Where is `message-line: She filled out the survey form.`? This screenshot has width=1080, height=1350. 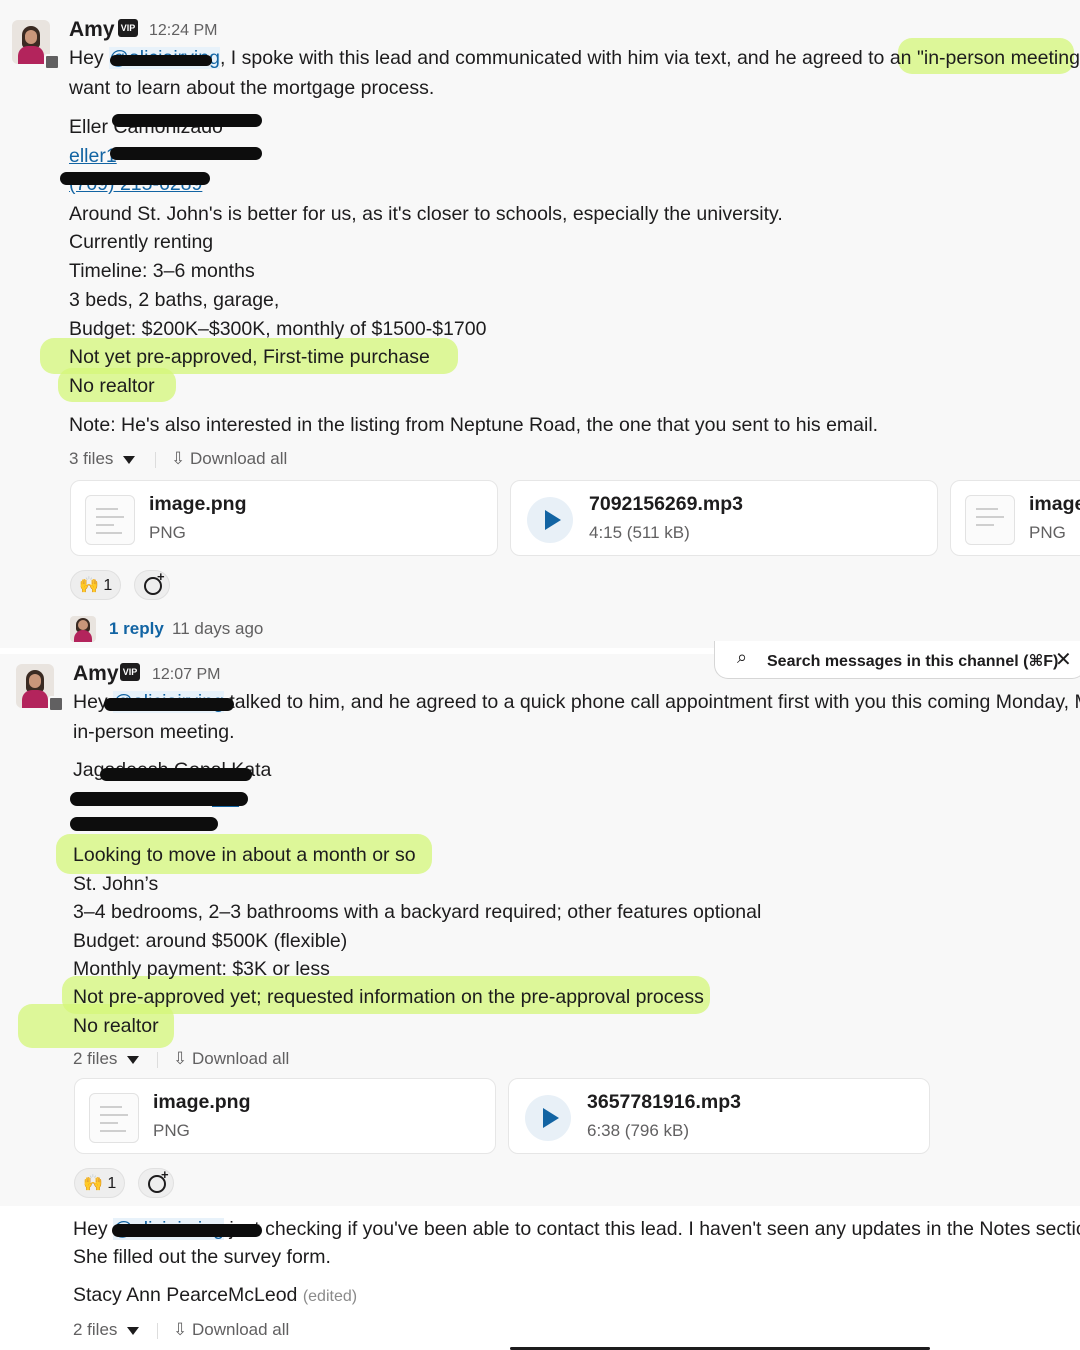 message-line: She filled out the survey form. is located at coordinates (202, 1257).